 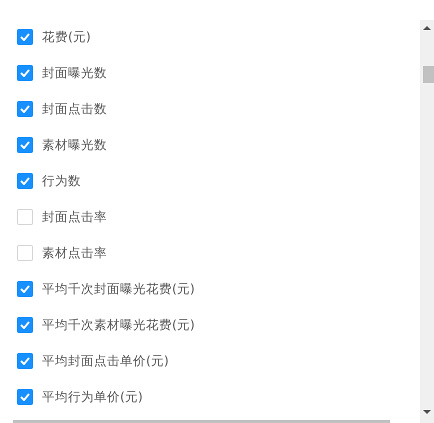 What do you see at coordinates (92, 397) in the screenshot?
I see `option-label: 平均行为单价(元)` at bounding box center [92, 397].